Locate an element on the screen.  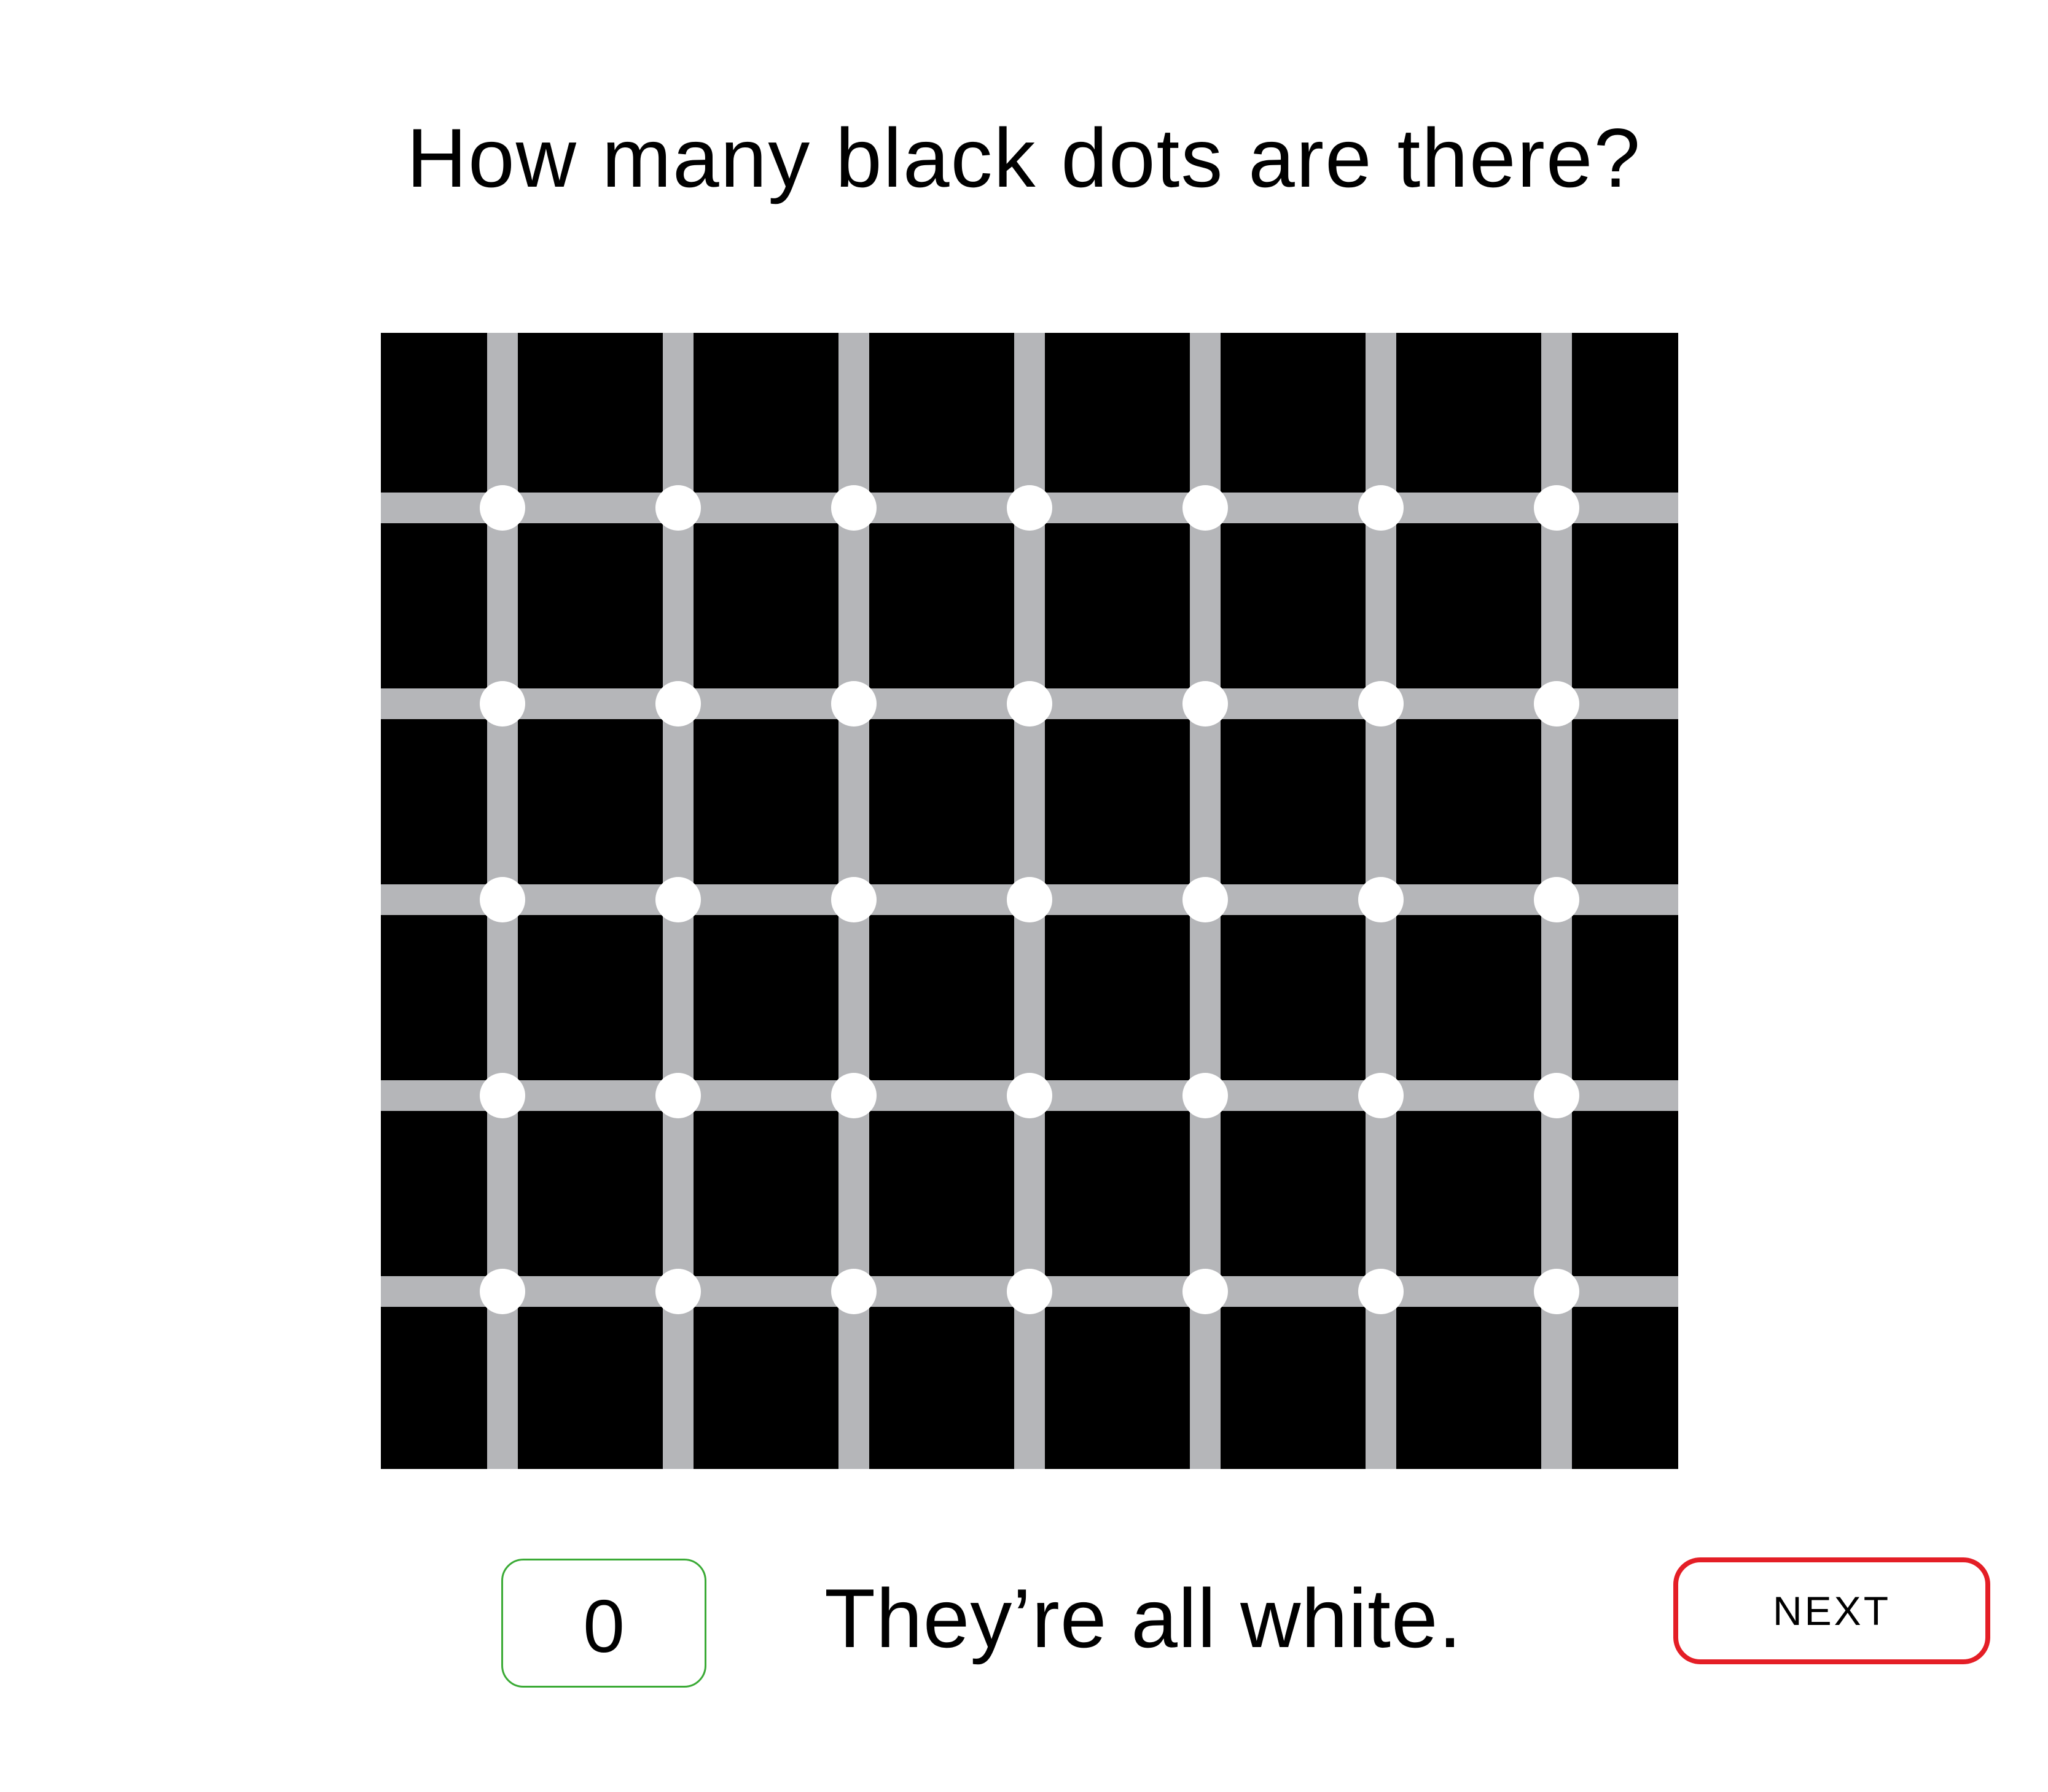
answer-count-box: 0 is located at coordinates (603, 1623).